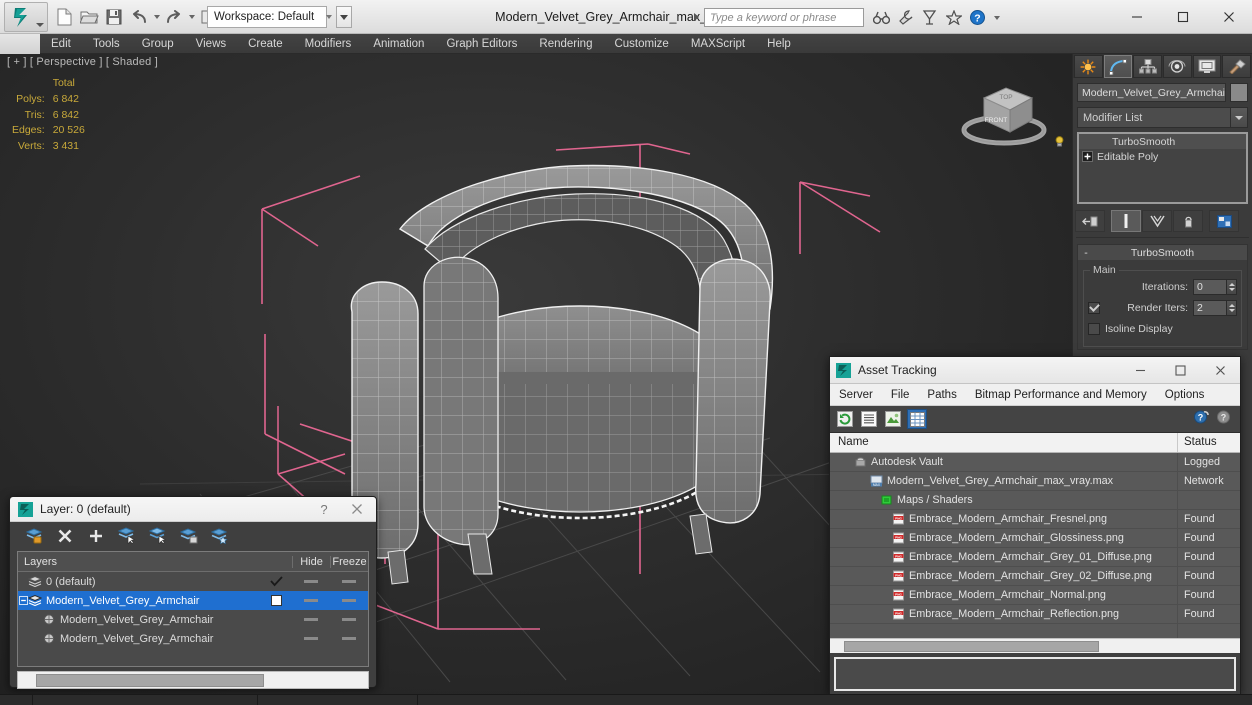 The width and height of the screenshot is (1252, 705). What do you see at coordinates (881, 17) in the screenshot?
I see `binoculars-button` at bounding box center [881, 17].